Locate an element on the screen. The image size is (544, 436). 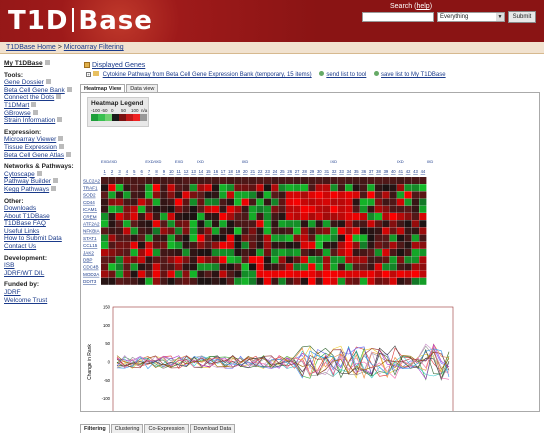
search-submit-button: Submit is located at coordinates (522, 17).